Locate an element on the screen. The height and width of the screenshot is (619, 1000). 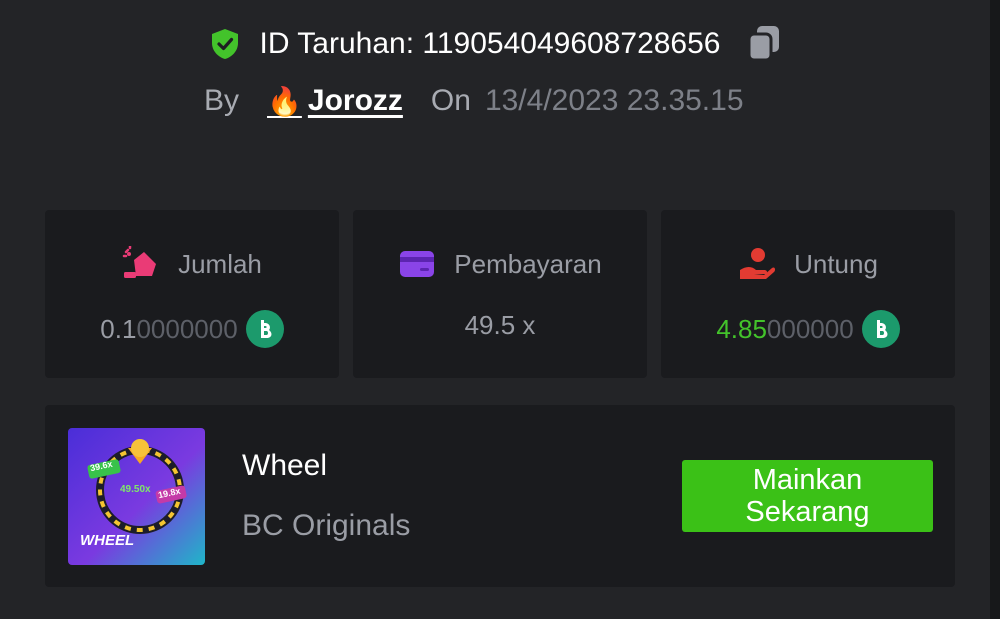
payout-value: 49.5 x is located at coordinates (500, 325).